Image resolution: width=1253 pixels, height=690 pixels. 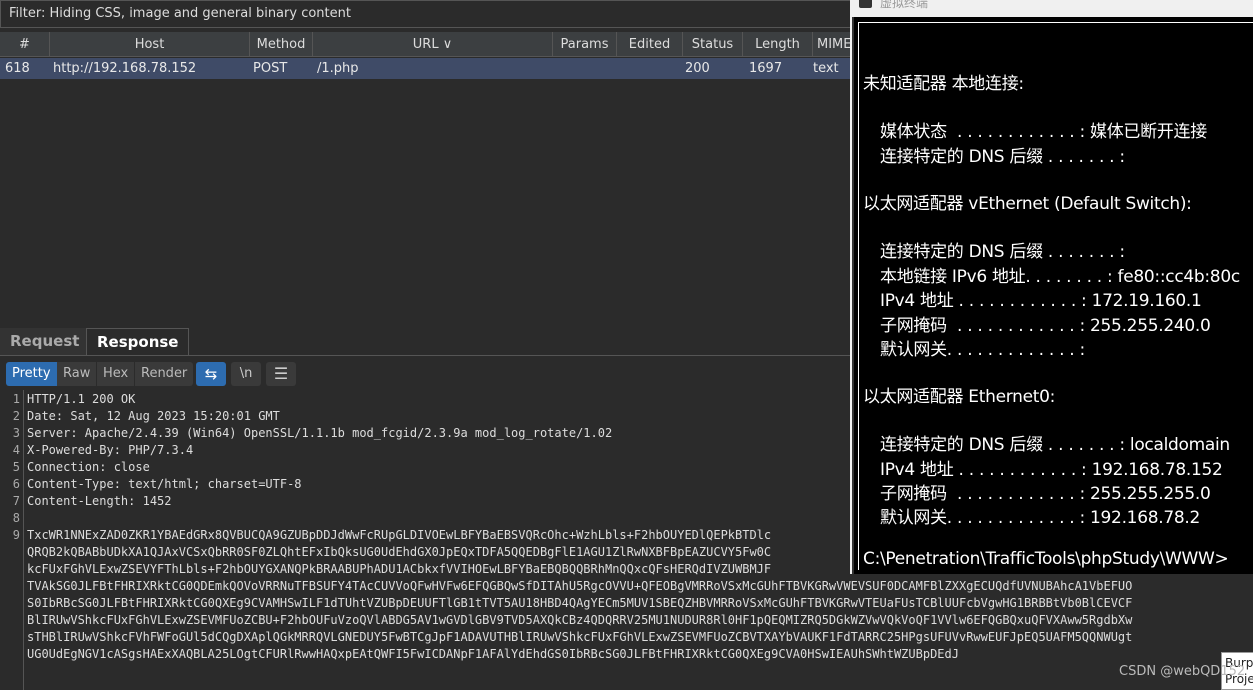 I want to click on line-gutter: 1 2 3 4 5 6 7 8 9, so click(x=12, y=540).